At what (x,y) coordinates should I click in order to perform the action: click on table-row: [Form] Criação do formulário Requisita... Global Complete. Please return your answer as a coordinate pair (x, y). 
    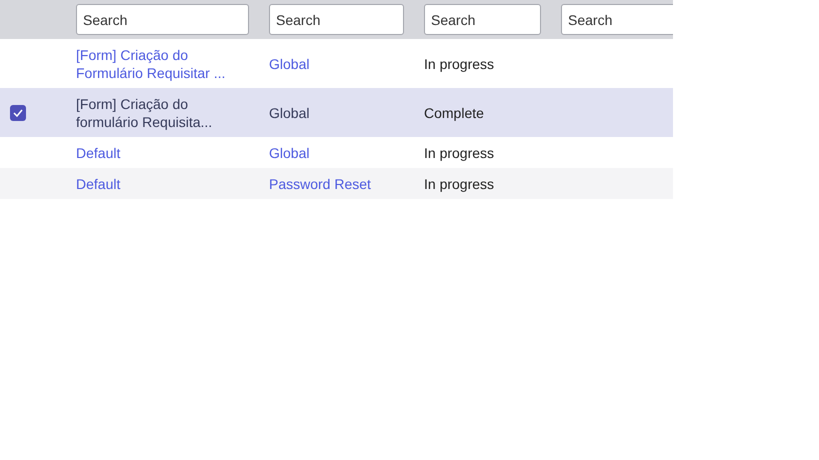
    Looking at the image, I should click on (336, 112).